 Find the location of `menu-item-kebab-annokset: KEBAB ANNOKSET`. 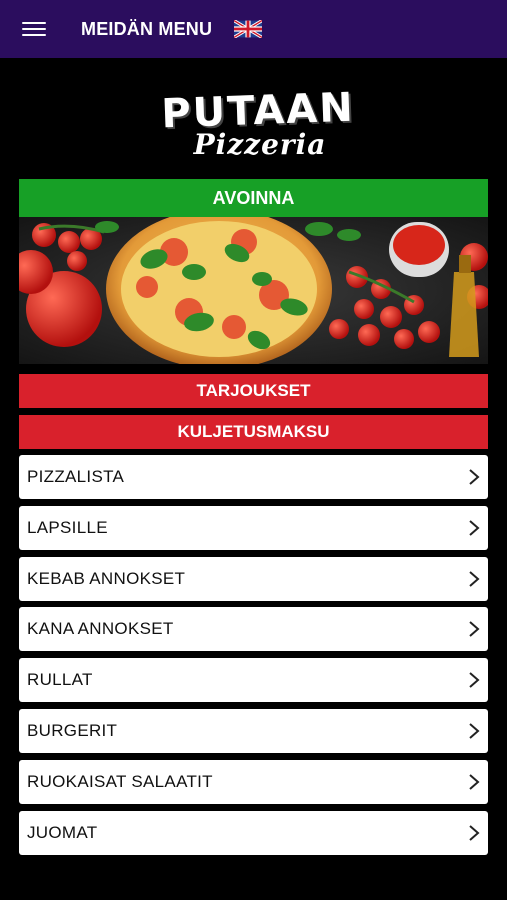

menu-item-kebab-annokset: KEBAB ANNOKSET is located at coordinates (253, 578).